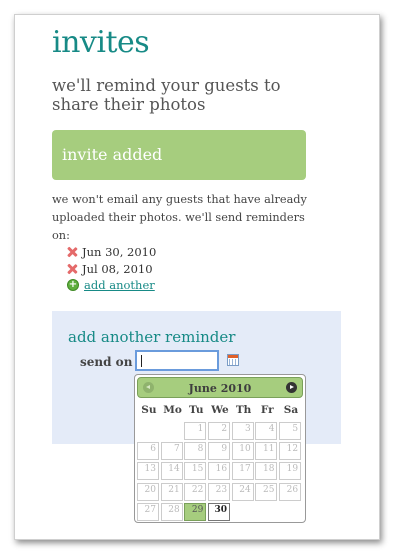 Image resolution: width=394 pixels, height=552 pixels. What do you see at coordinates (152, 337) in the screenshot?
I see `panel-title: add another reminder` at bounding box center [152, 337].